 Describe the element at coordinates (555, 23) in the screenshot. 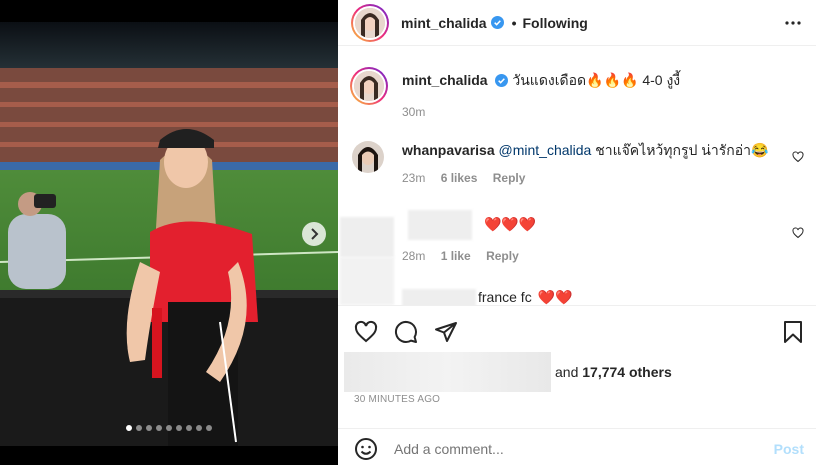

I see `following-button: Following` at that location.